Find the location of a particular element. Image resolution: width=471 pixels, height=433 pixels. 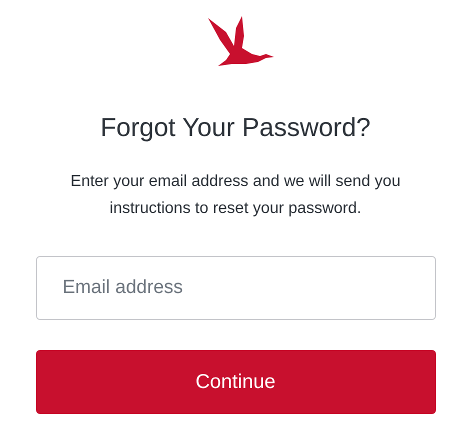

instructions-text: Enter your email address and we will send you instructions to reset your password. is located at coordinates (236, 195).